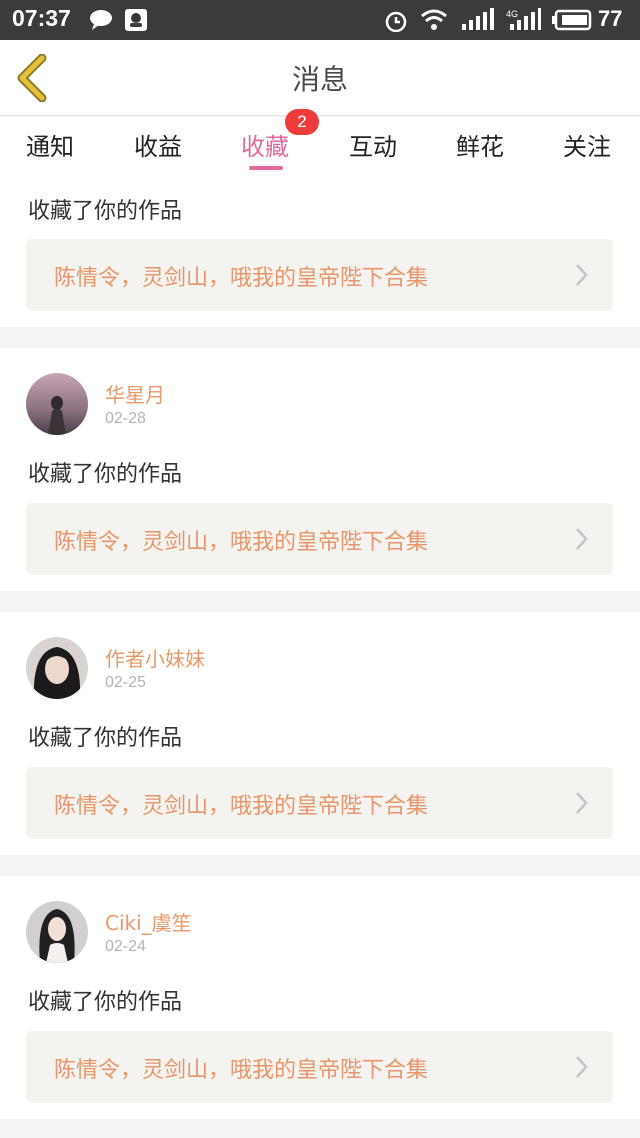 The width and height of the screenshot is (640, 1138). What do you see at coordinates (523, 19) in the screenshot?
I see `4g-signal-icon: 4G` at bounding box center [523, 19].